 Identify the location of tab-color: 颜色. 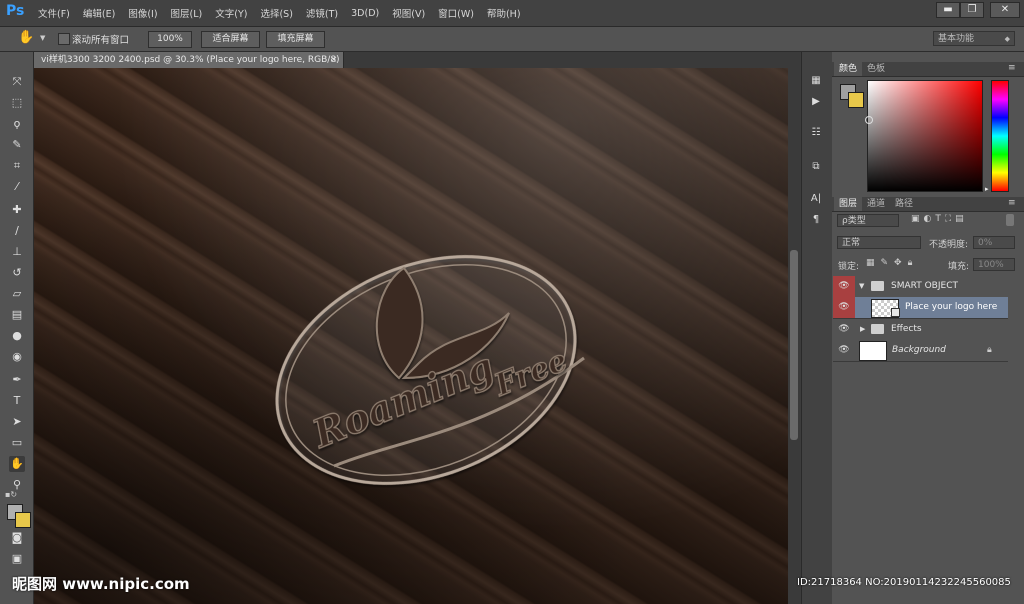
(848, 69).